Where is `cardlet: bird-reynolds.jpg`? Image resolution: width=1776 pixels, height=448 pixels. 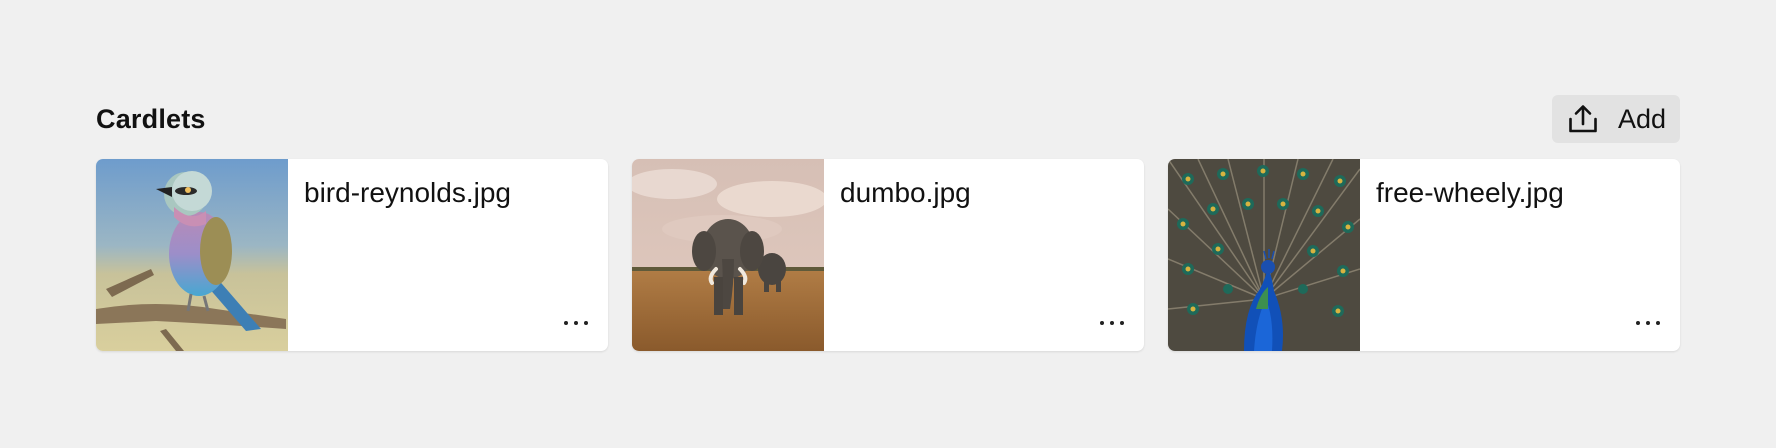
cardlet: bird-reynolds.jpg is located at coordinates (352, 255).